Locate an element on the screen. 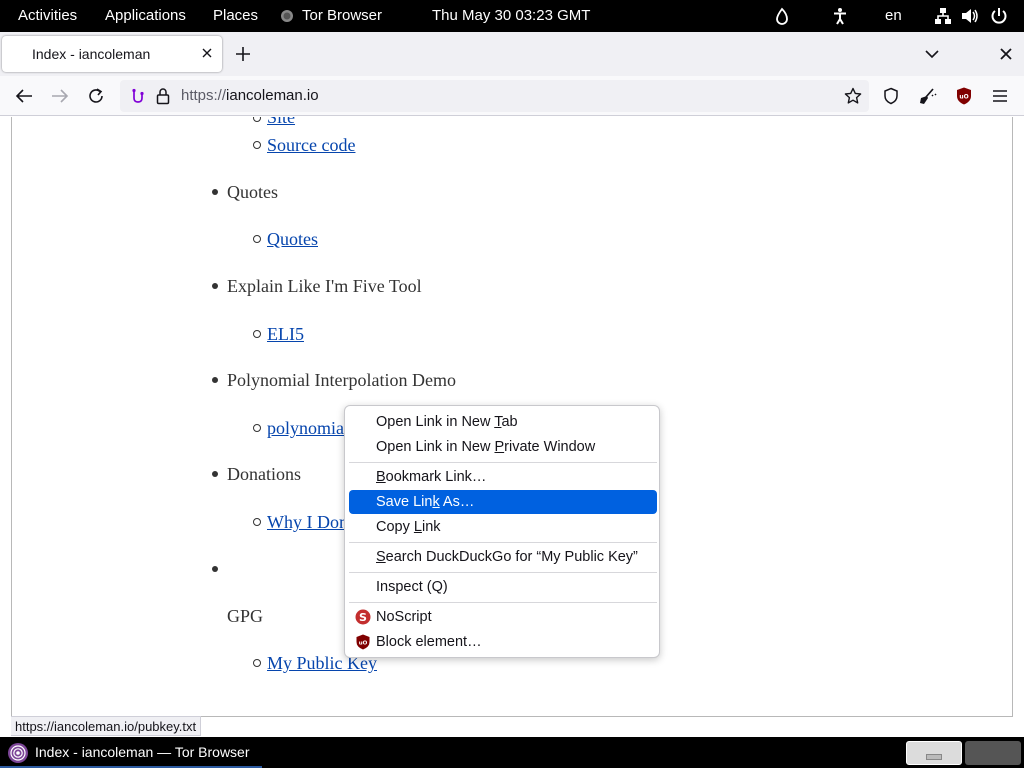 Image resolution: width=1024 pixels, height=768 pixels. link-why-i-donate: Why I Don is located at coordinates (307, 522).